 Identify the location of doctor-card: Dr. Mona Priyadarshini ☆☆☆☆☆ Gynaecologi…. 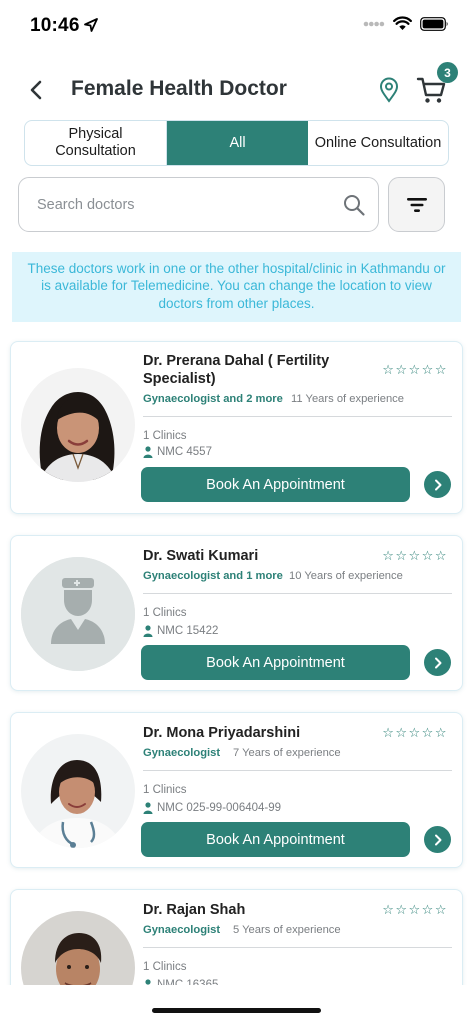
(236, 790).